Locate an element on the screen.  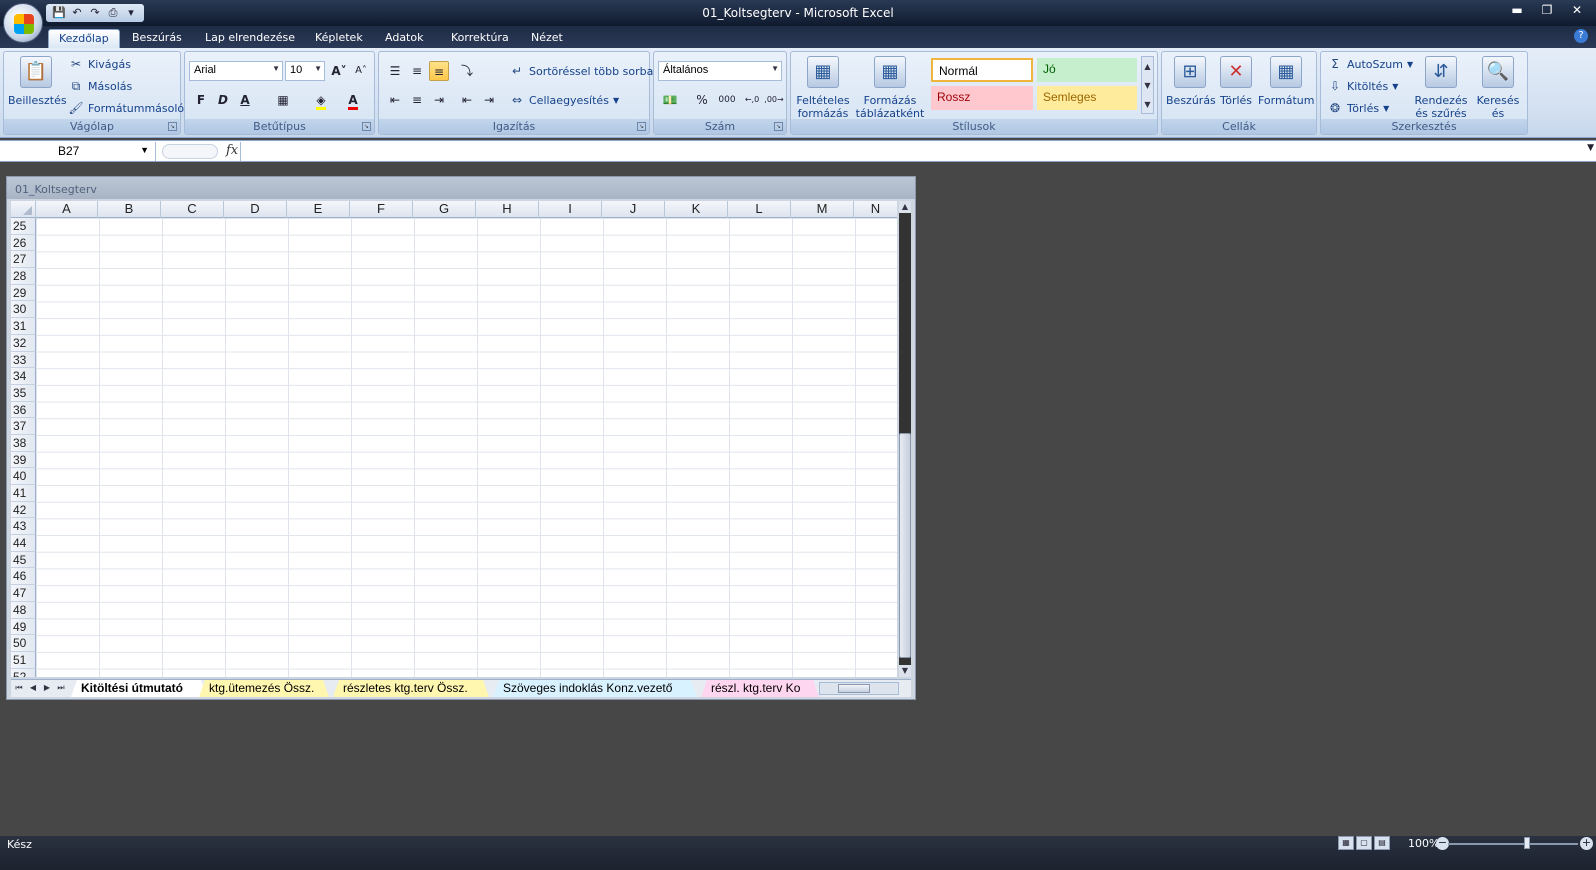
percent-button: % is located at coordinates (702, 100).